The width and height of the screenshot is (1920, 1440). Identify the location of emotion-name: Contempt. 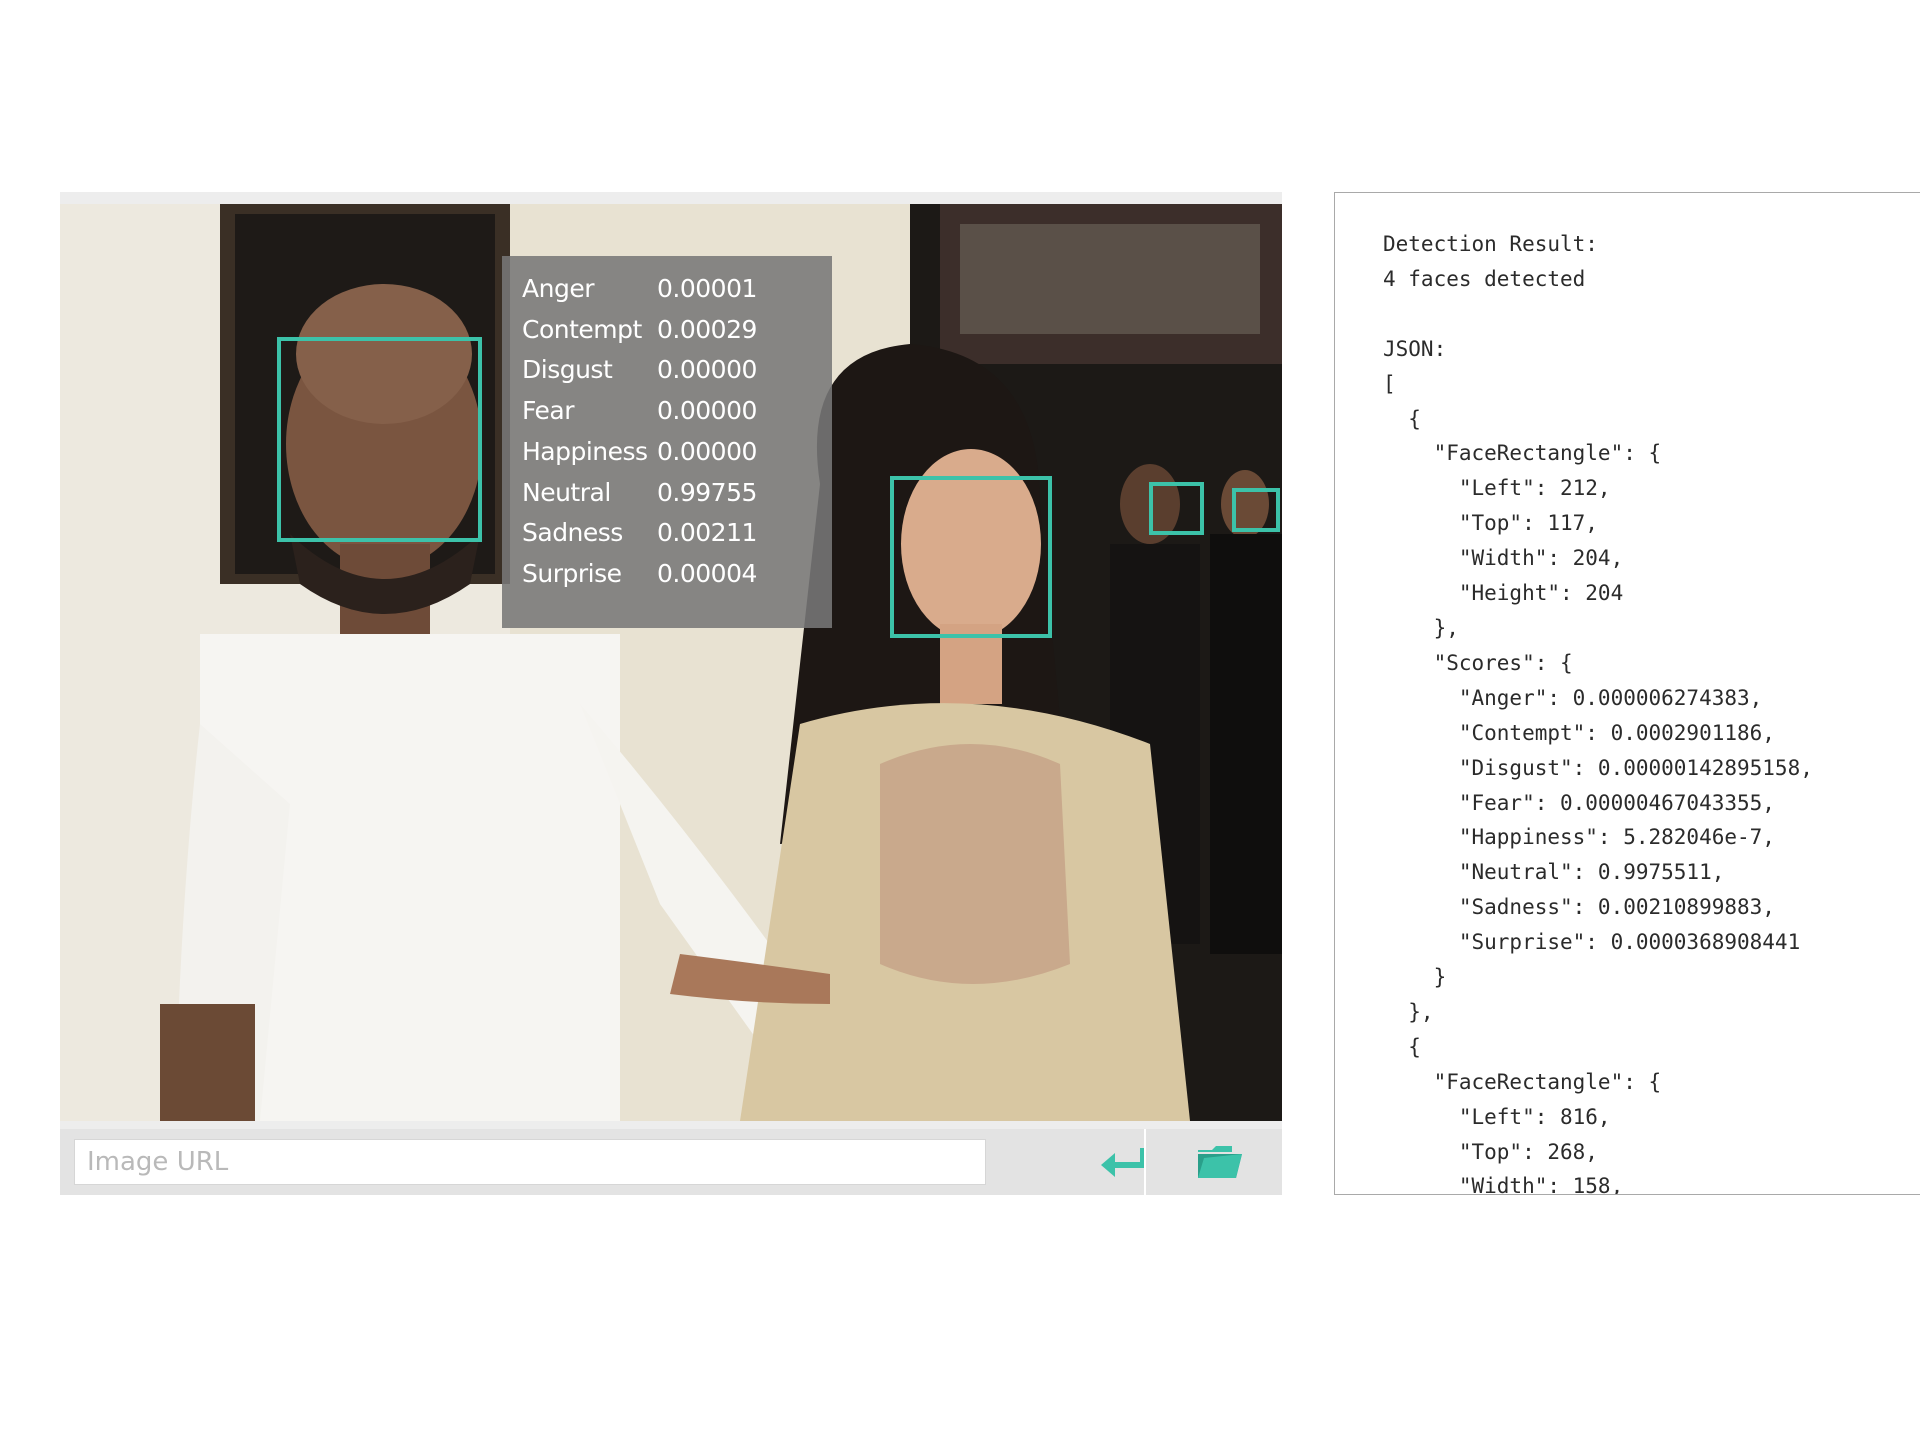
(582, 329).